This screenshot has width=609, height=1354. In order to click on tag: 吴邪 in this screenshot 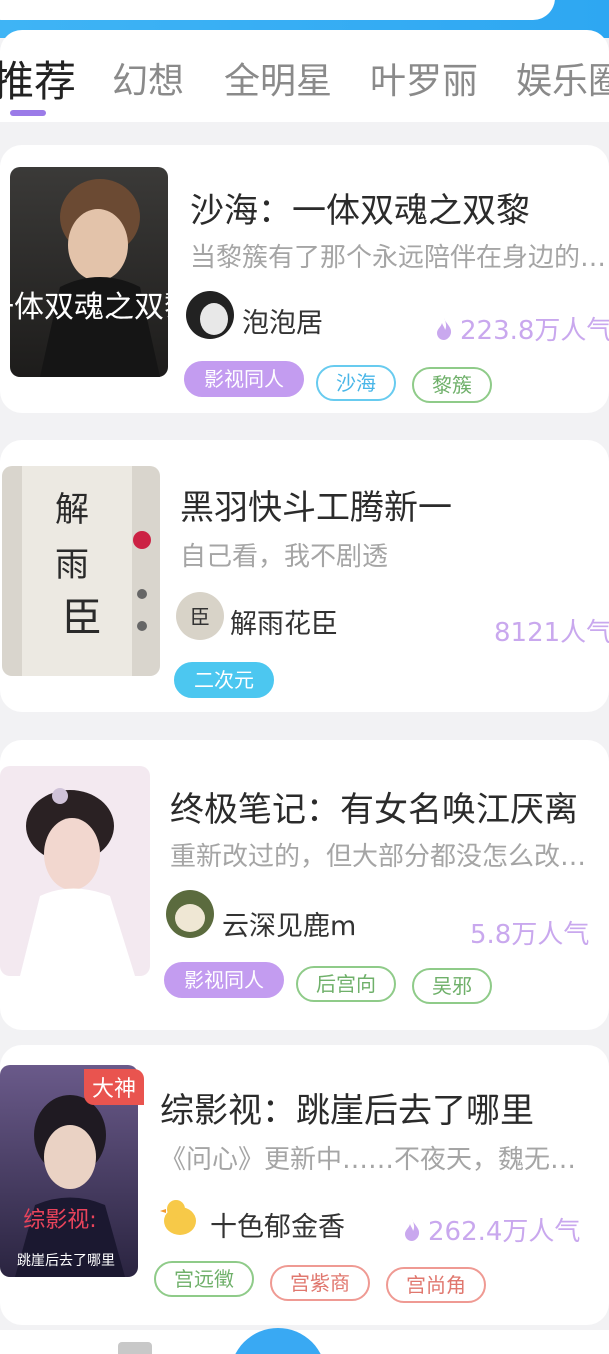, I will do `click(452, 986)`.